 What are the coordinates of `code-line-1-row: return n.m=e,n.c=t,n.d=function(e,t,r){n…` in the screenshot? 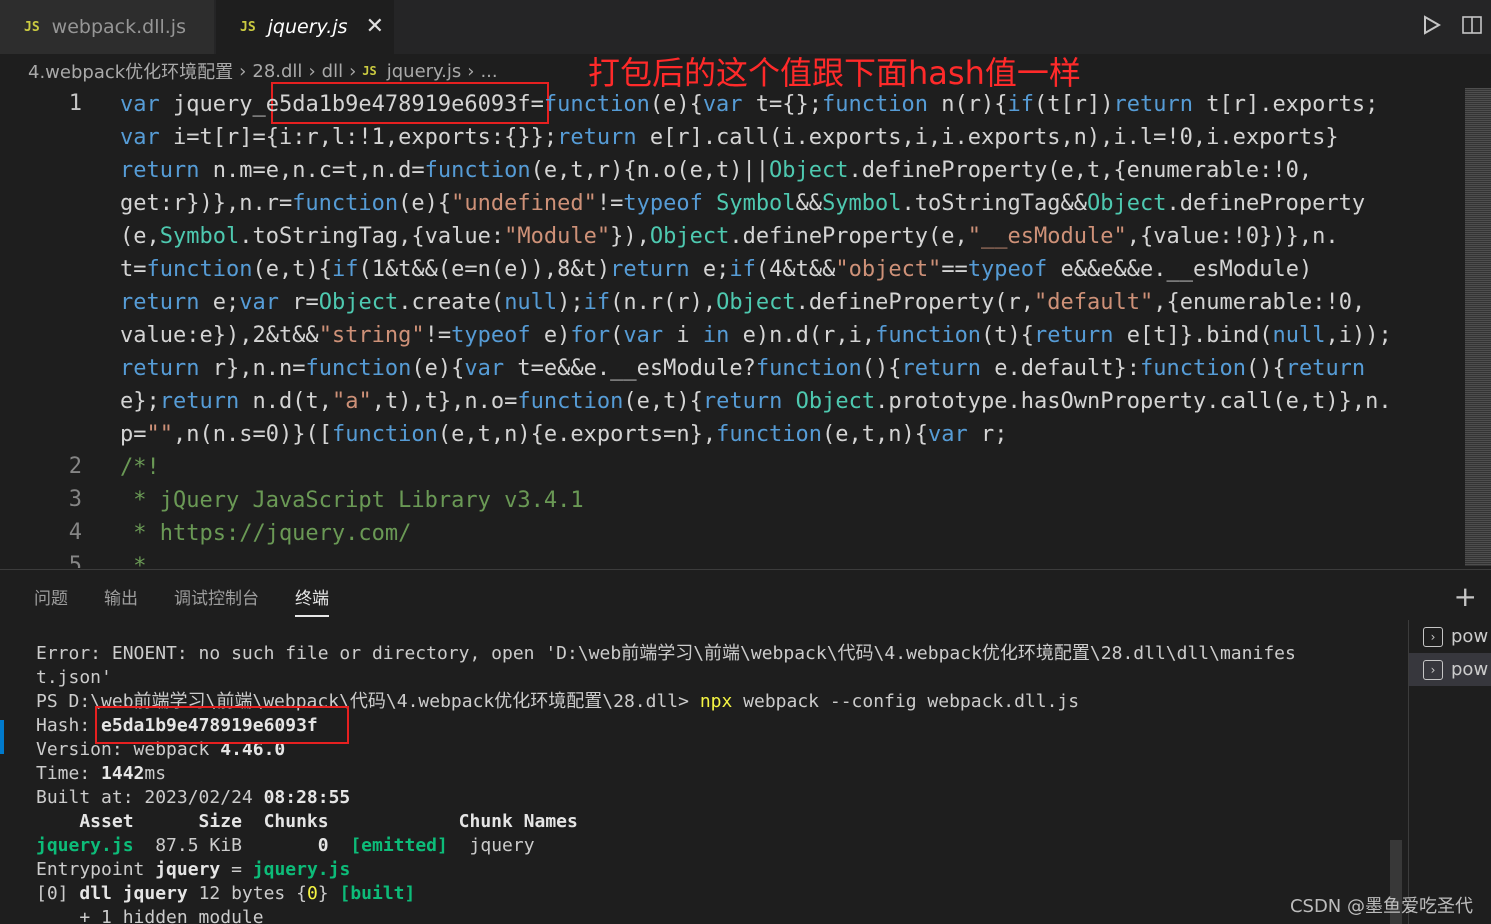 It's located at (716, 170).